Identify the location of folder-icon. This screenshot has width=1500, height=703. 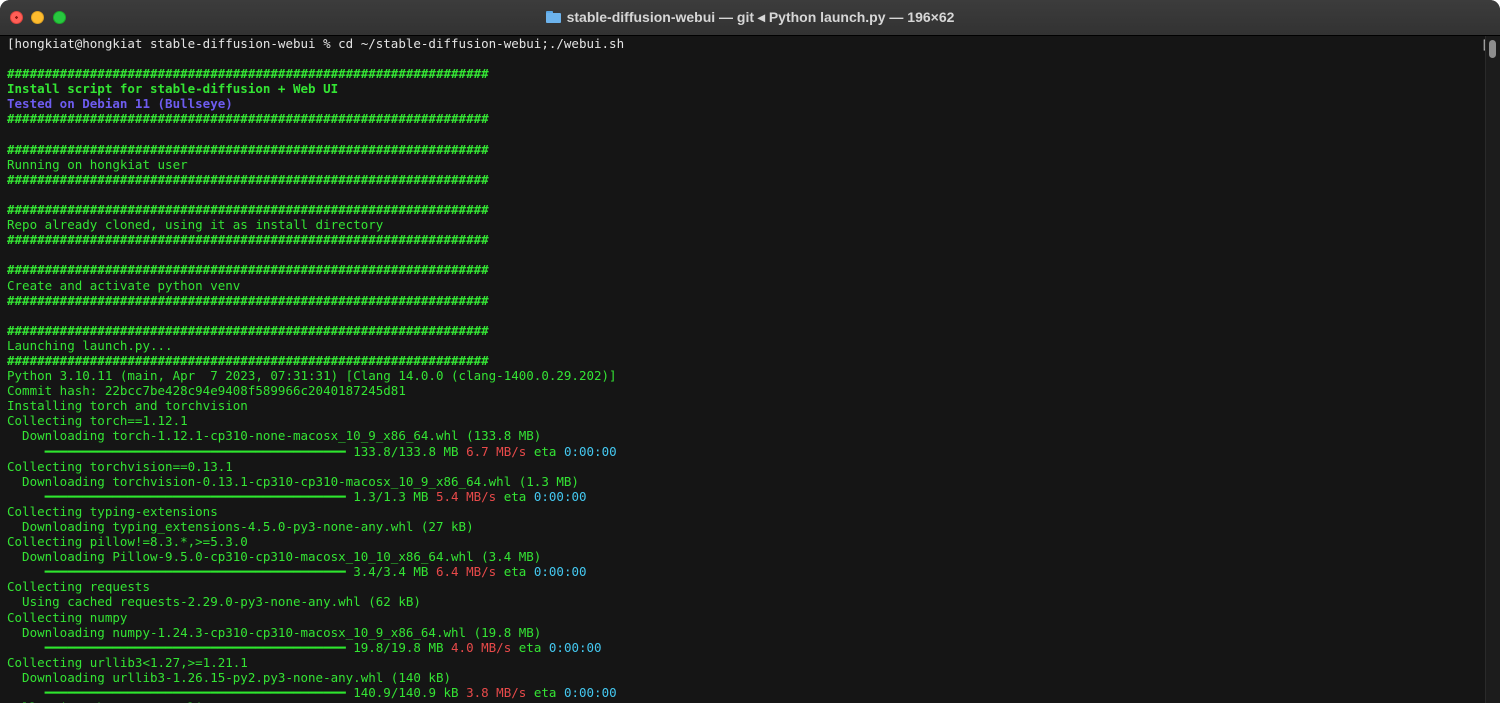
(553, 17).